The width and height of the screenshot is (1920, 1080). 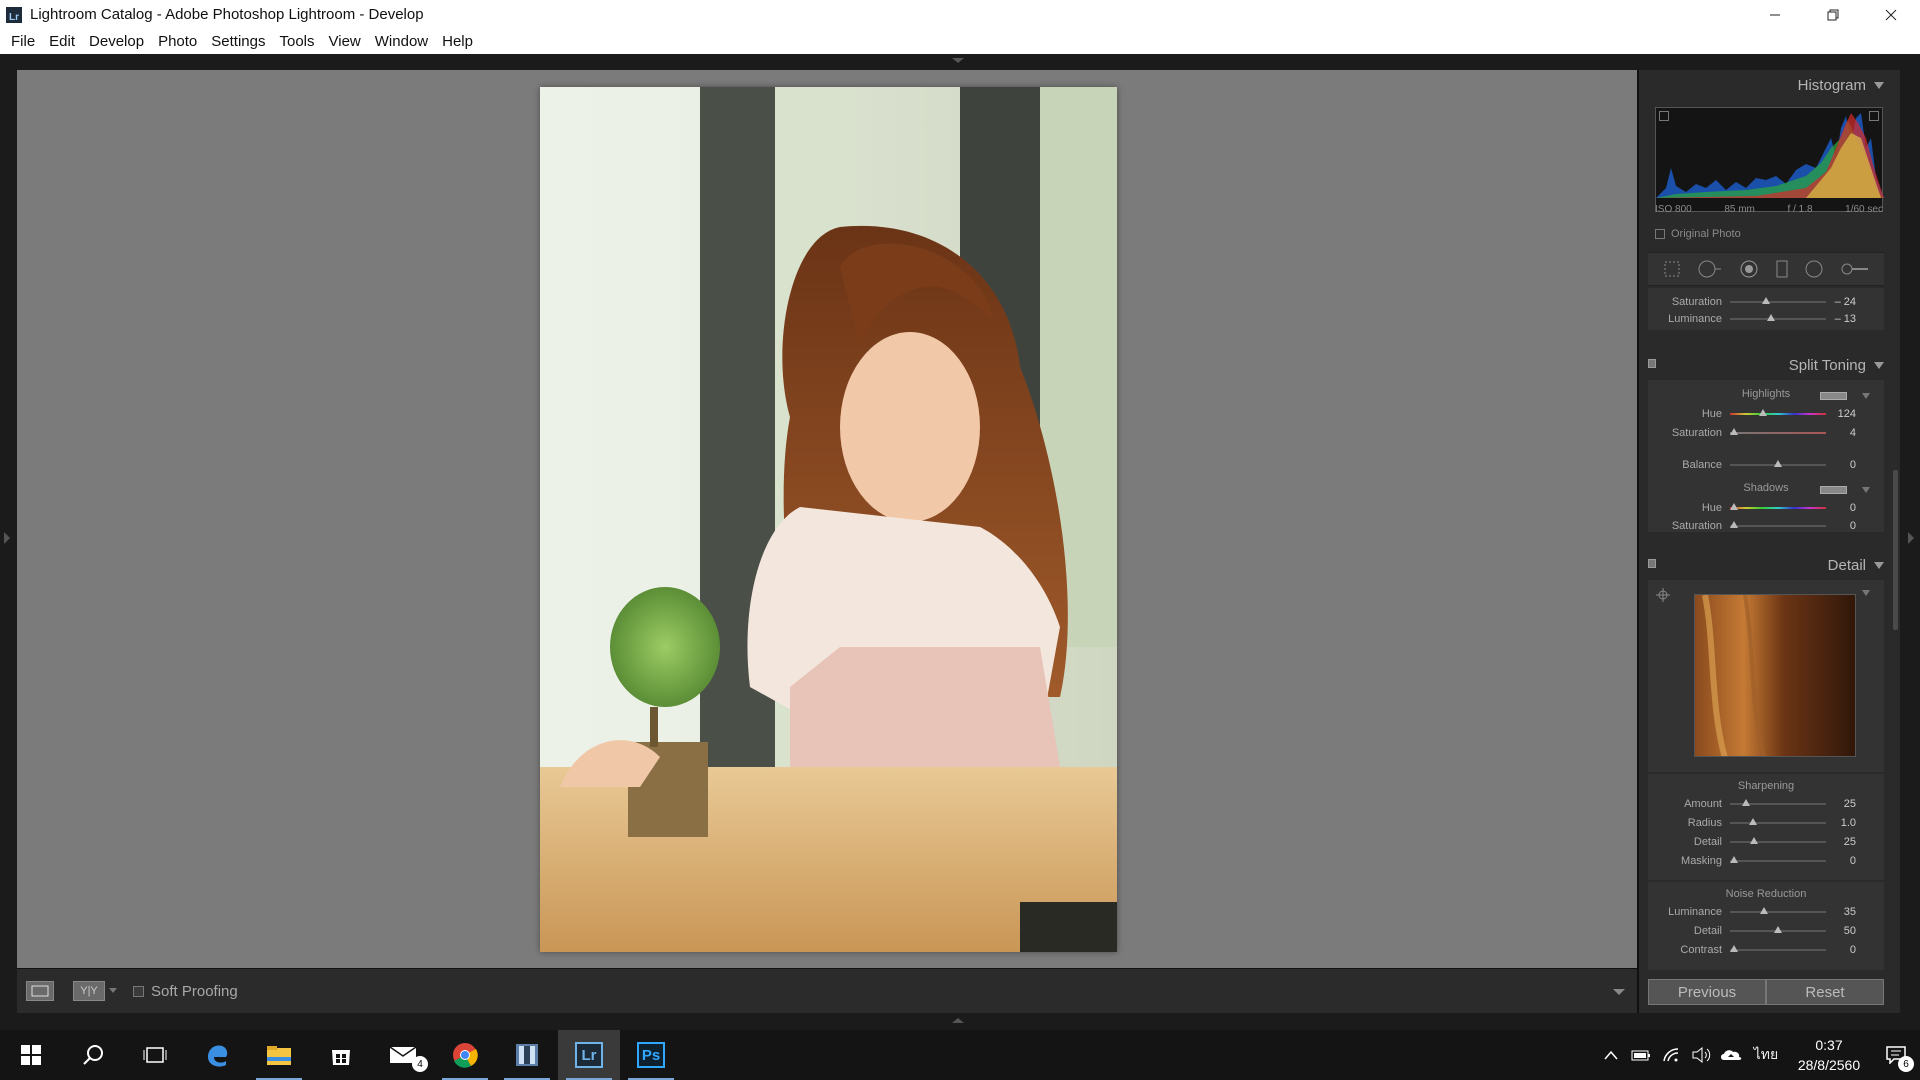 I want to click on sharpening-detail-row: Detail 25, so click(x=1766, y=841).